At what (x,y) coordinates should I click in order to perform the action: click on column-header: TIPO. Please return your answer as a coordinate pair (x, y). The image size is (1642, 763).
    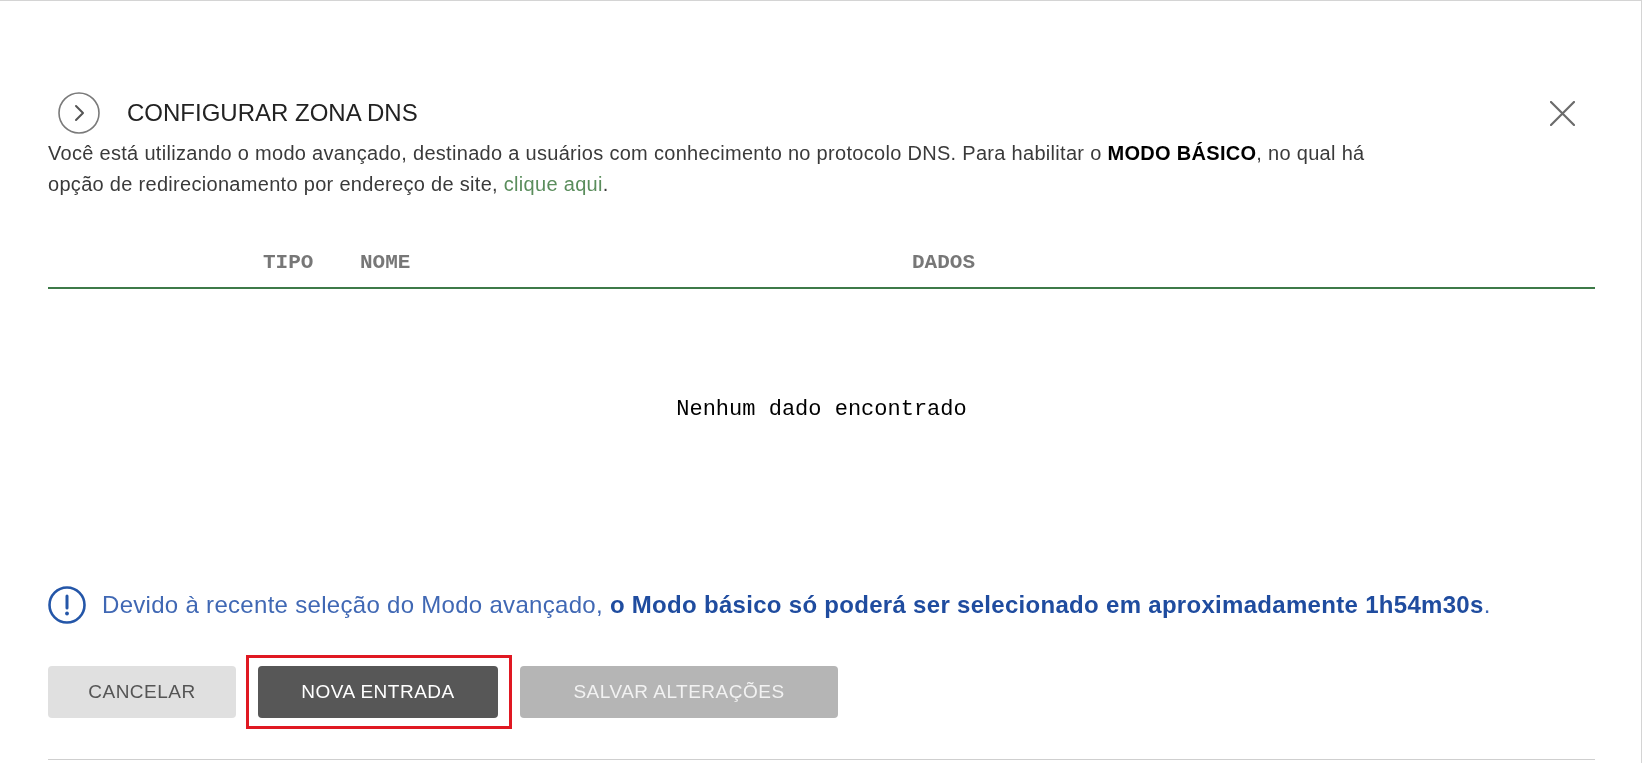
    Looking at the image, I should click on (289, 263).